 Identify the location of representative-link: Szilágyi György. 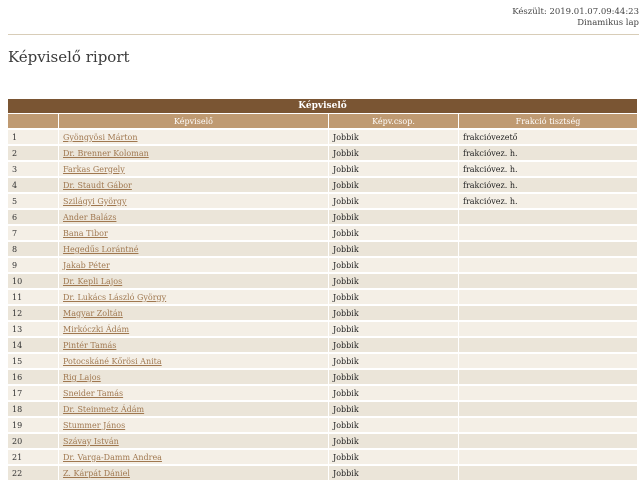
(95, 201).